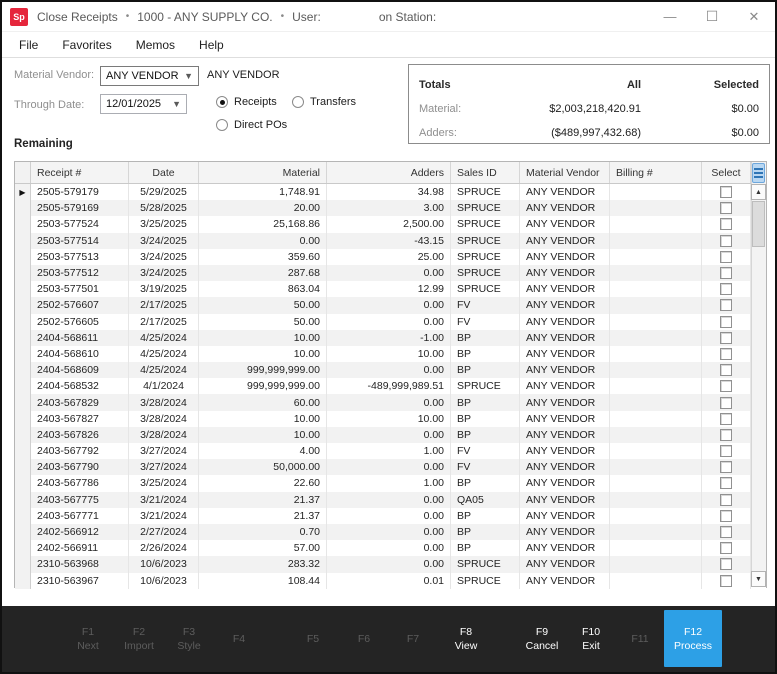 The height and width of the screenshot is (674, 777). I want to click on menu-file: File, so click(26, 45).